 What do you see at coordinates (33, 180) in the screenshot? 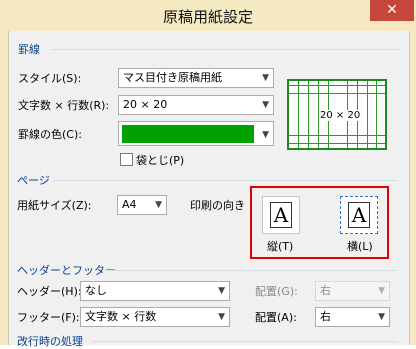
I see `page-group-title: ページ` at bounding box center [33, 180].